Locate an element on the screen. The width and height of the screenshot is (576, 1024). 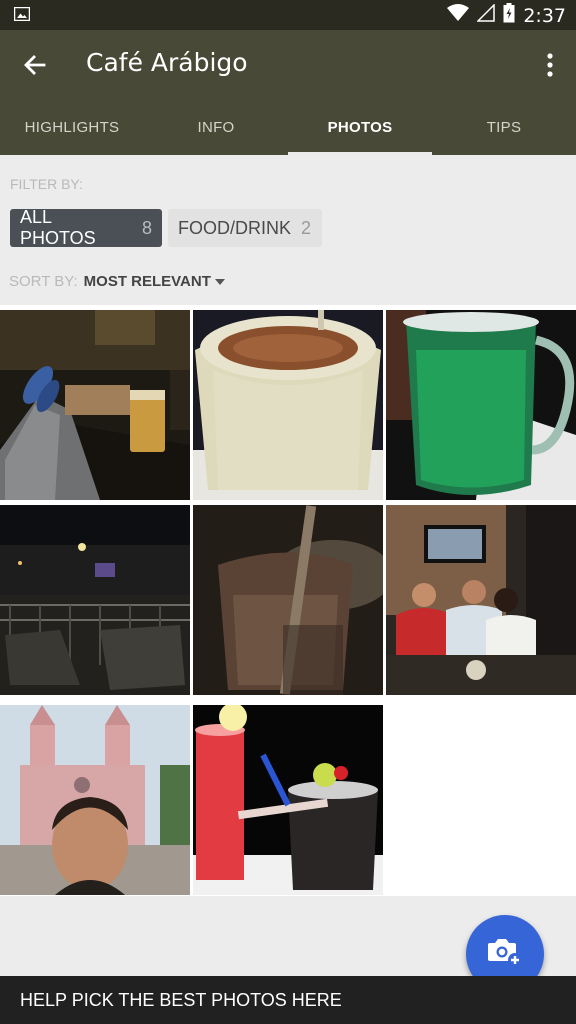
page-title: Café Arábigo is located at coordinates (167, 62).